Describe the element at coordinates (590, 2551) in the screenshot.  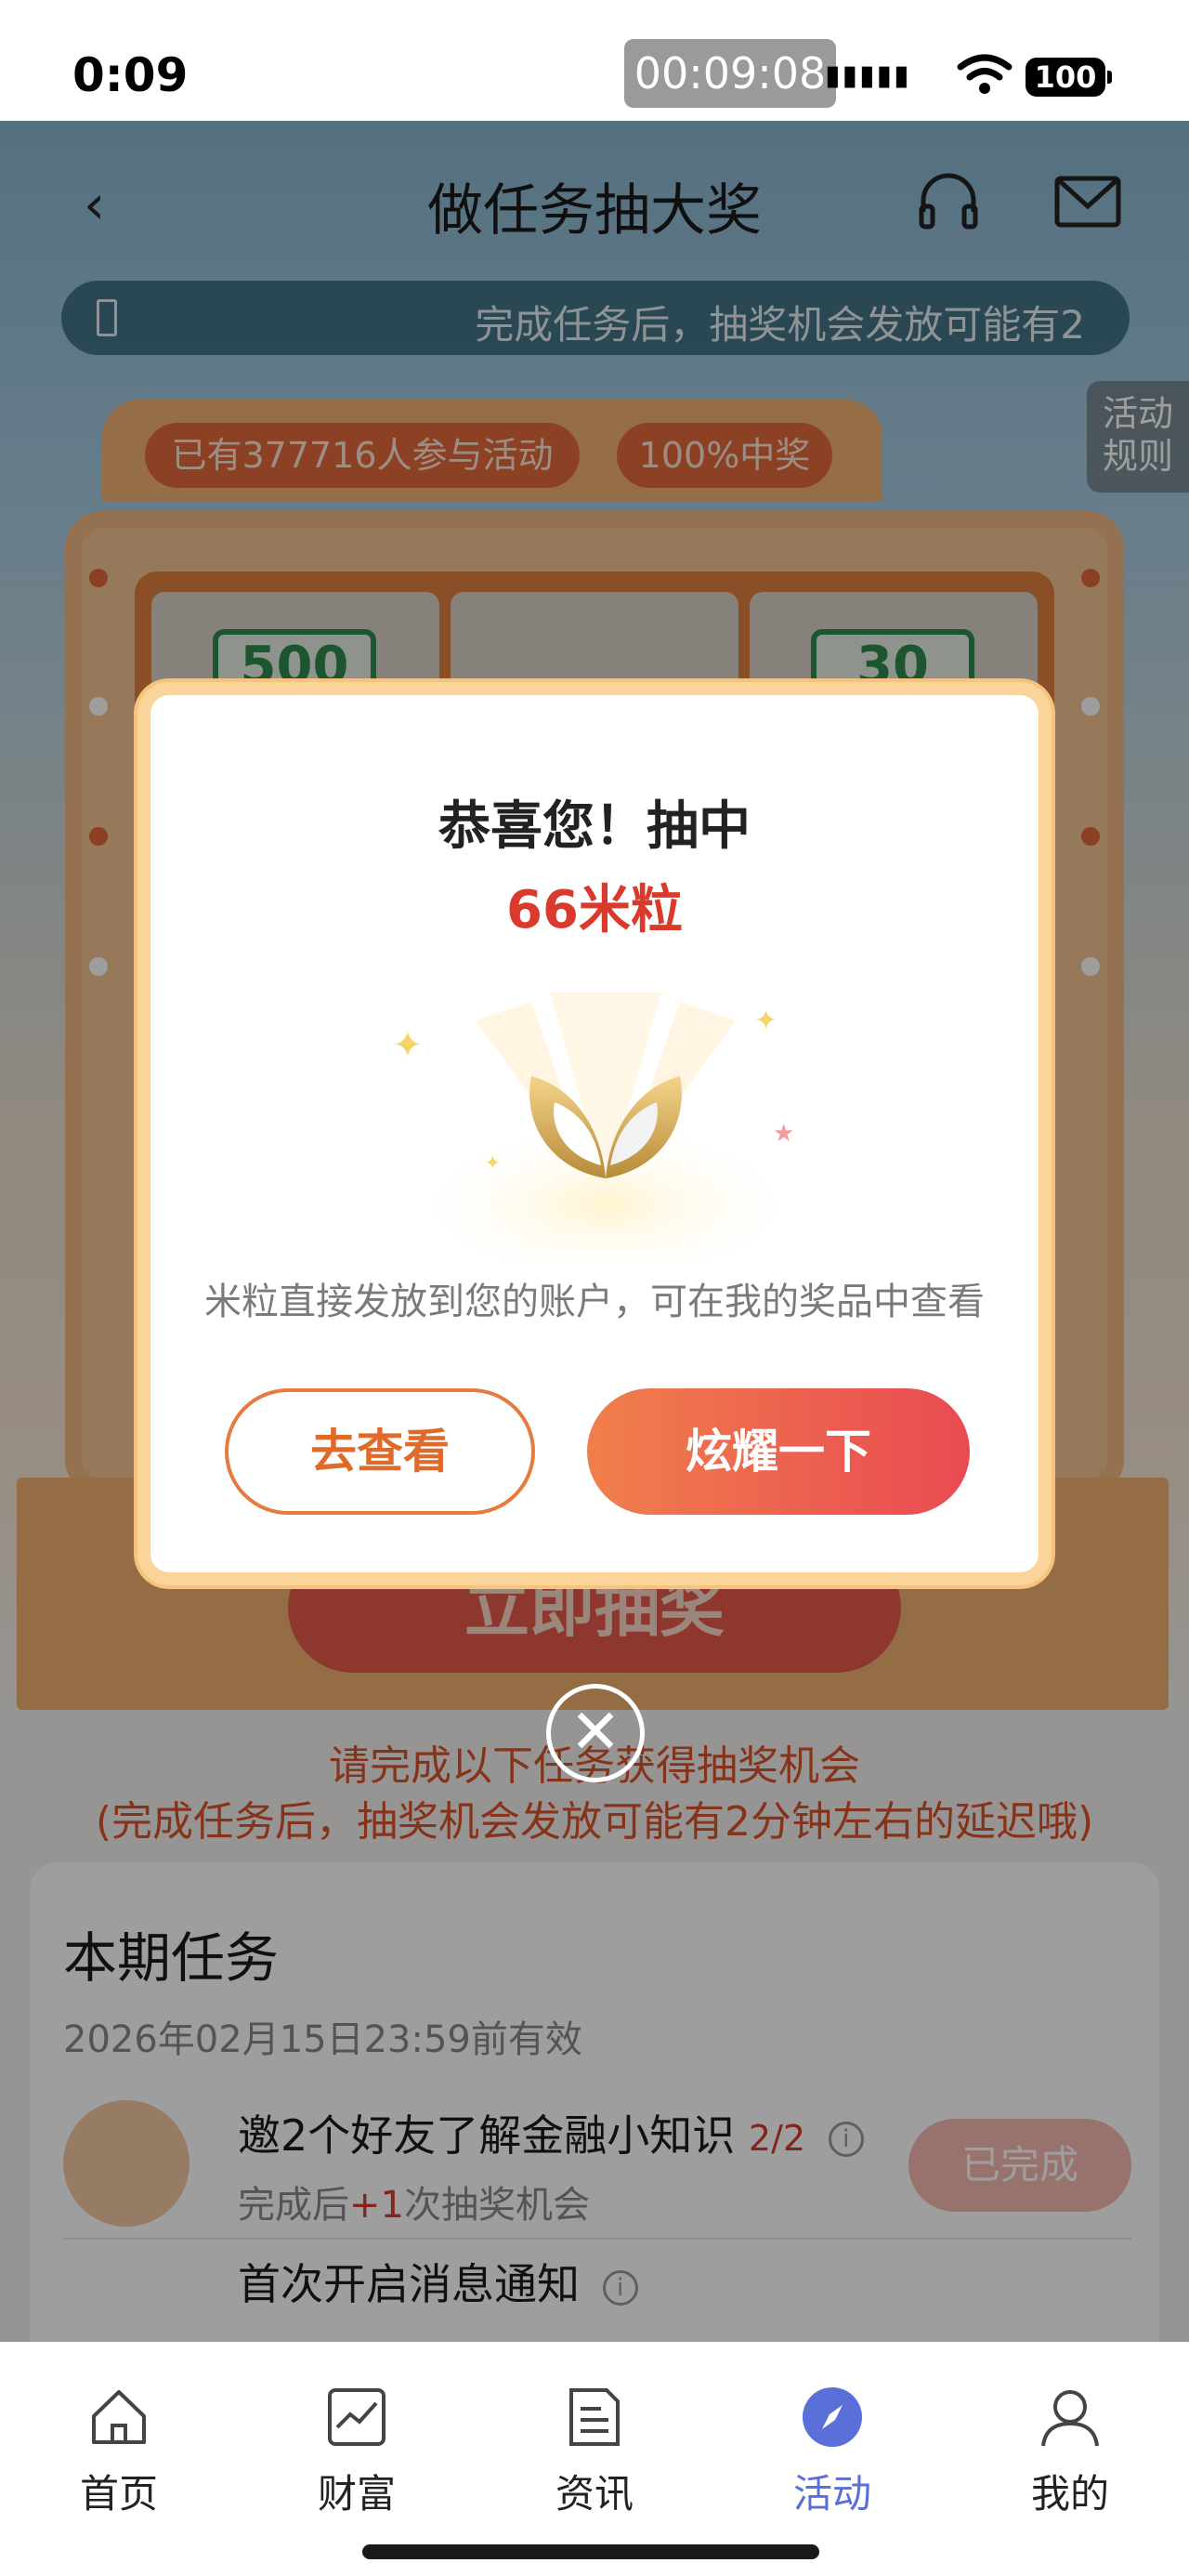
I see `home-indicator` at that location.